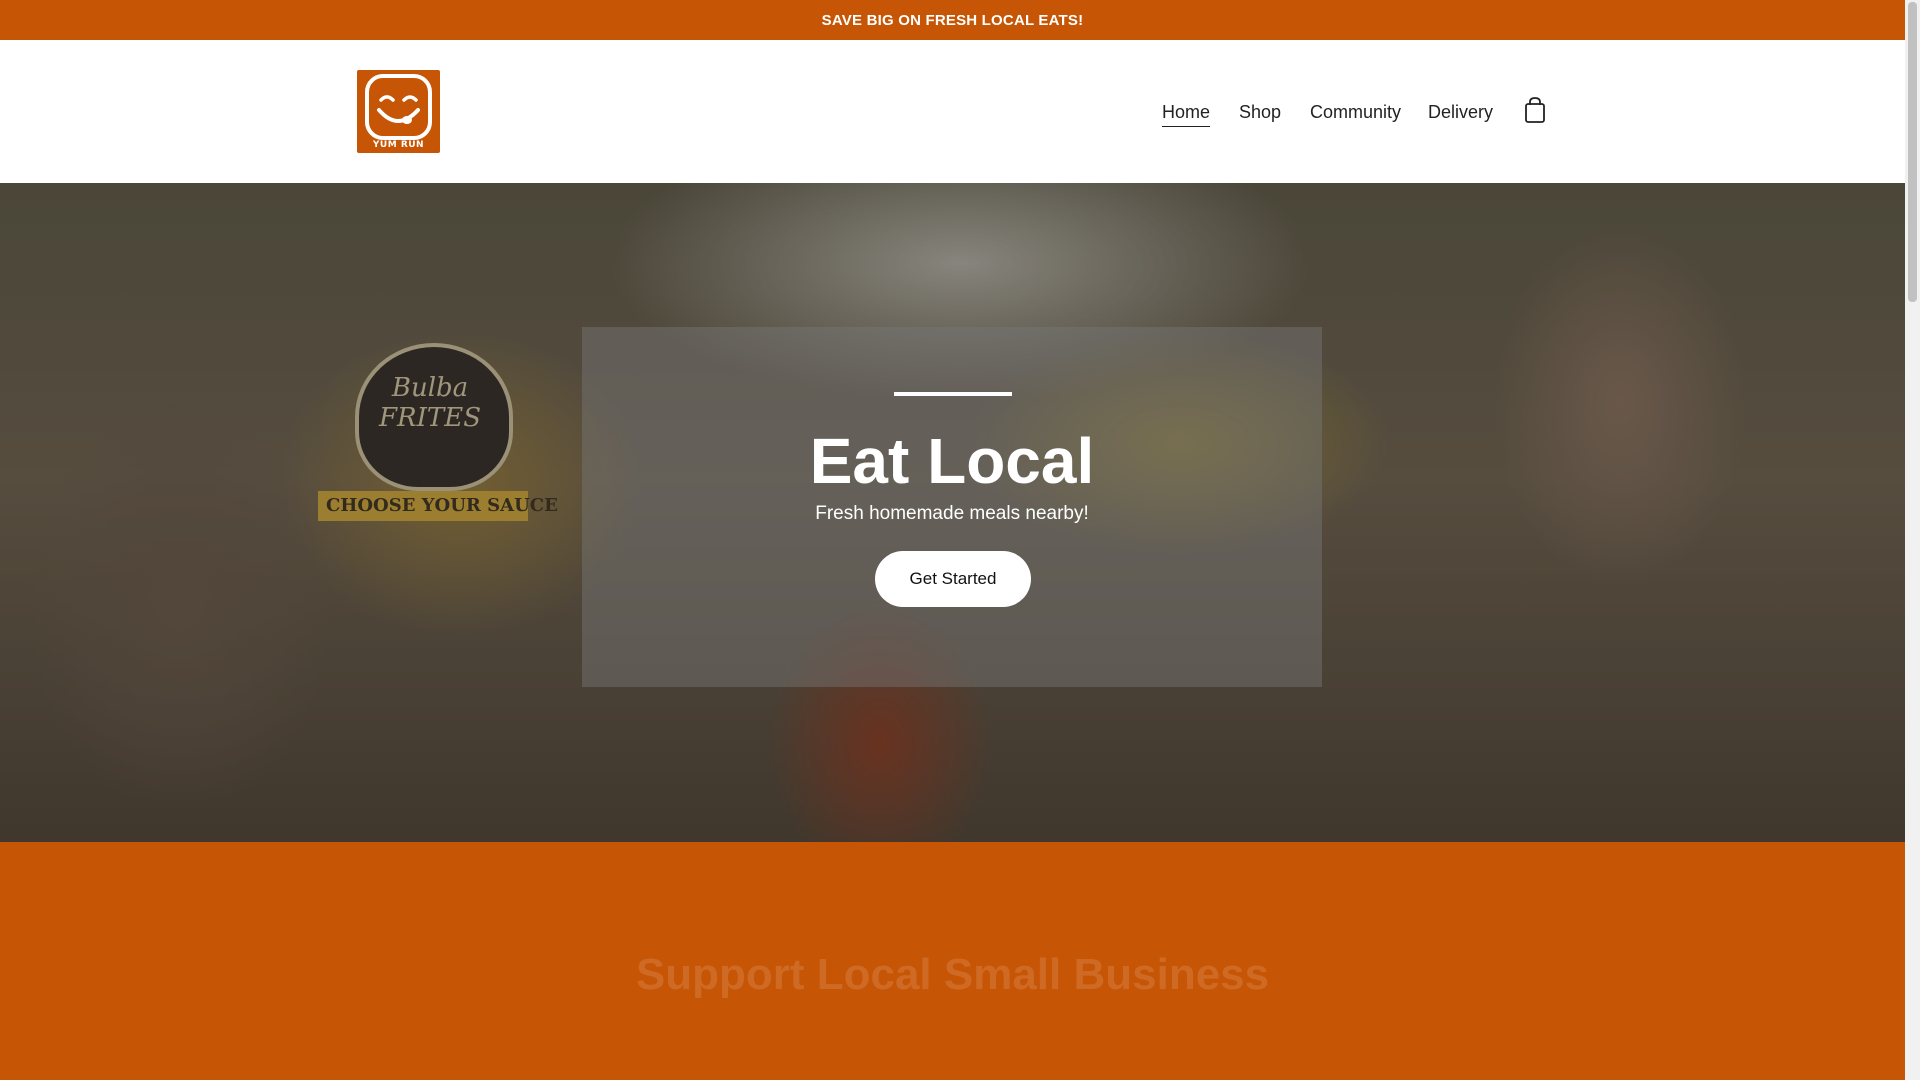 The image size is (1920, 1080). What do you see at coordinates (398, 145) in the screenshot?
I see `logo-wordmark: YUM RUN` at bounding box center [398, 145].